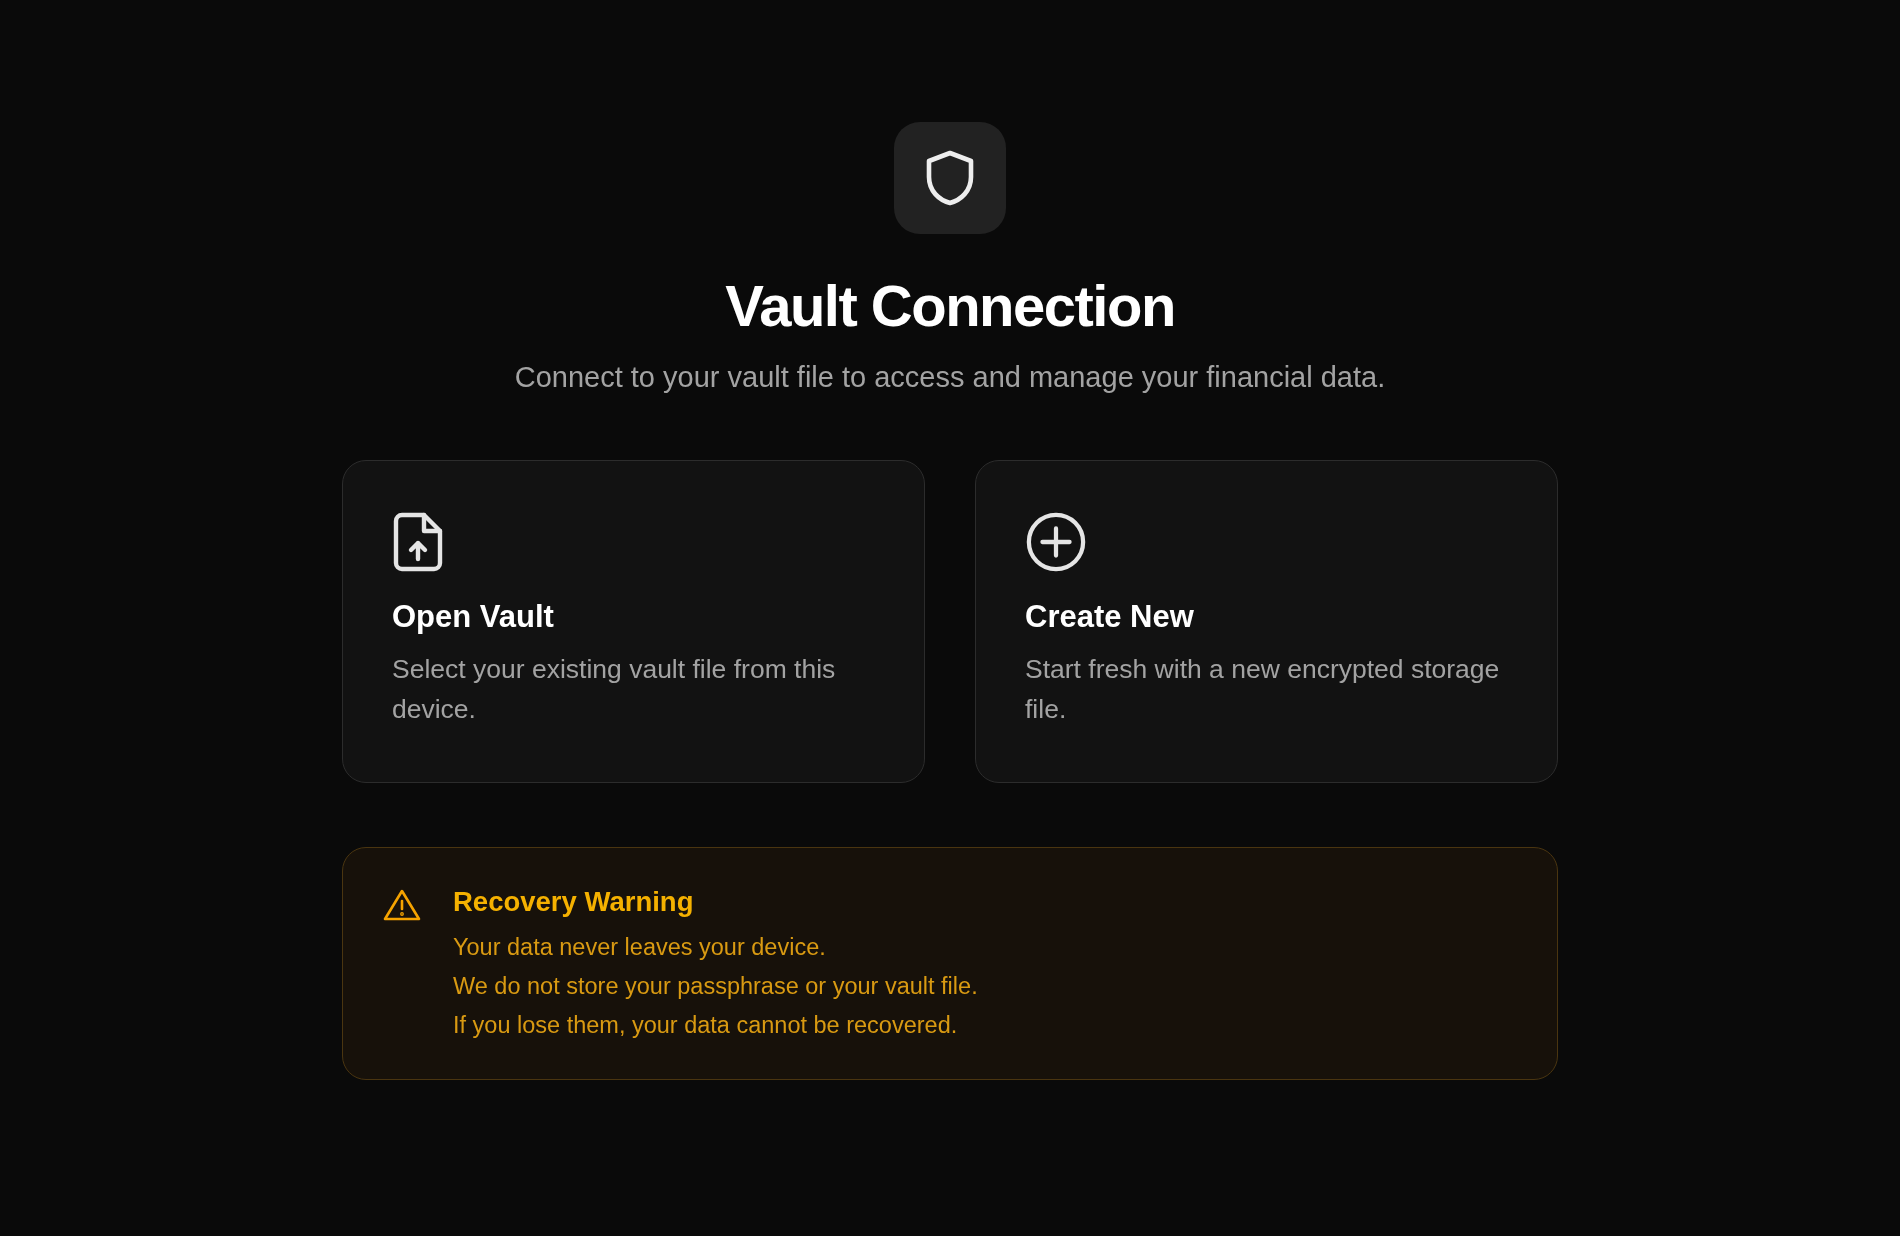 The image size is (1900, 1236). I want to click on card-description: Select your existing vault file from this device., so click(614, 689).